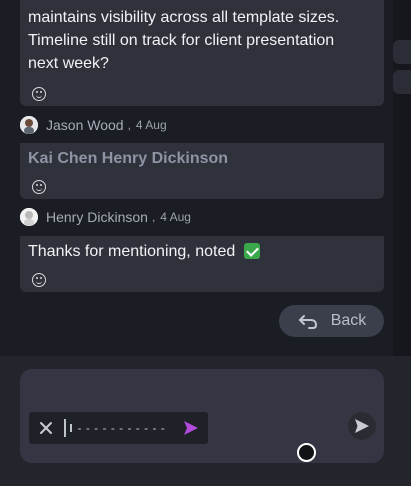 This screenshot has height=486, width=411. I want to click on message-meta: Jason Wood , 4 Aug, so click(93, 125).